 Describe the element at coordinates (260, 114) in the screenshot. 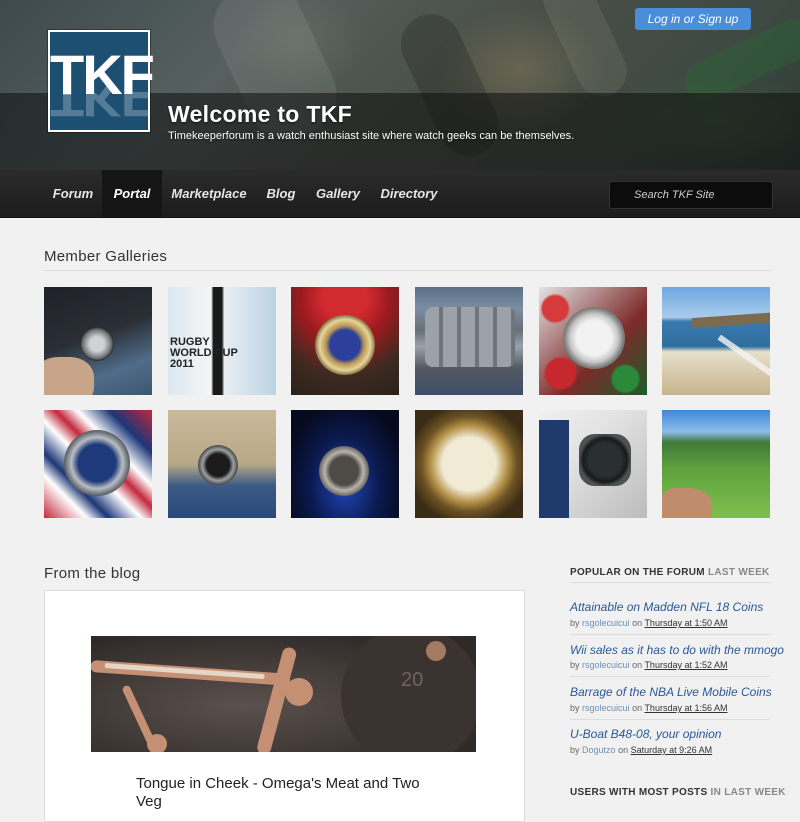

I see `site-title: Welcome to TKF` at that location.